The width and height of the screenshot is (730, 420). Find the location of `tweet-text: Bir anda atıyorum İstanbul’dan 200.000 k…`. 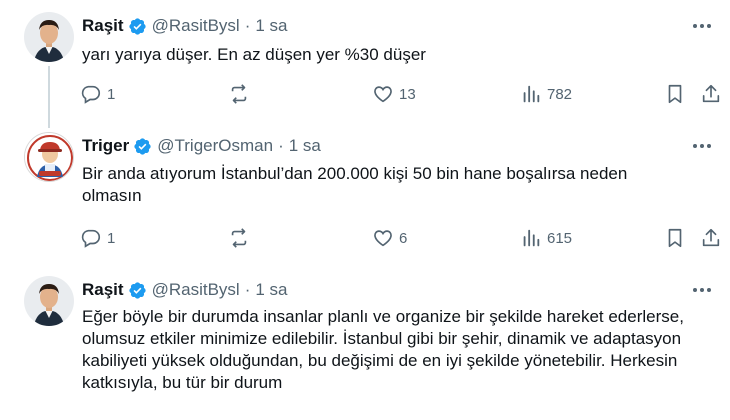

tweet-text: Bir anda atıyorum İstanbul’dan 200.000 k… is located at coordinates (355, 184).